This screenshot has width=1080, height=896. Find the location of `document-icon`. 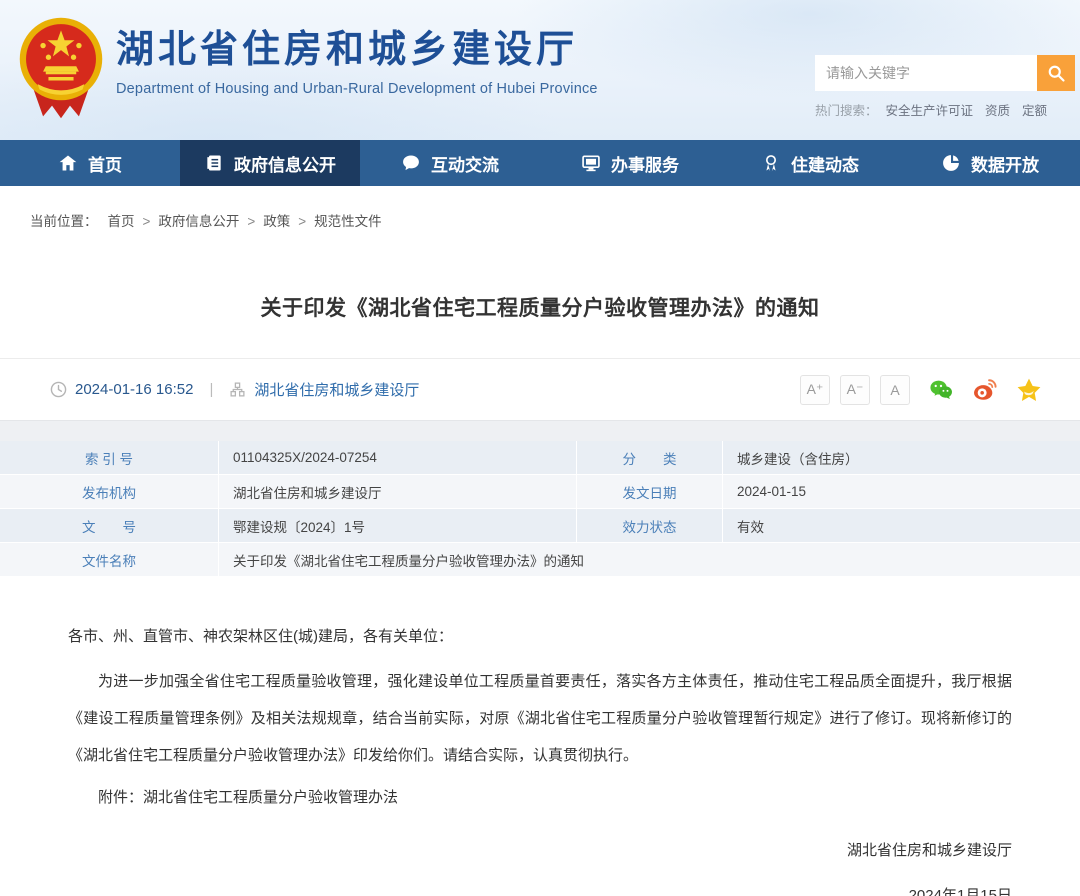

document-icon is located at coordinates (214, 163).